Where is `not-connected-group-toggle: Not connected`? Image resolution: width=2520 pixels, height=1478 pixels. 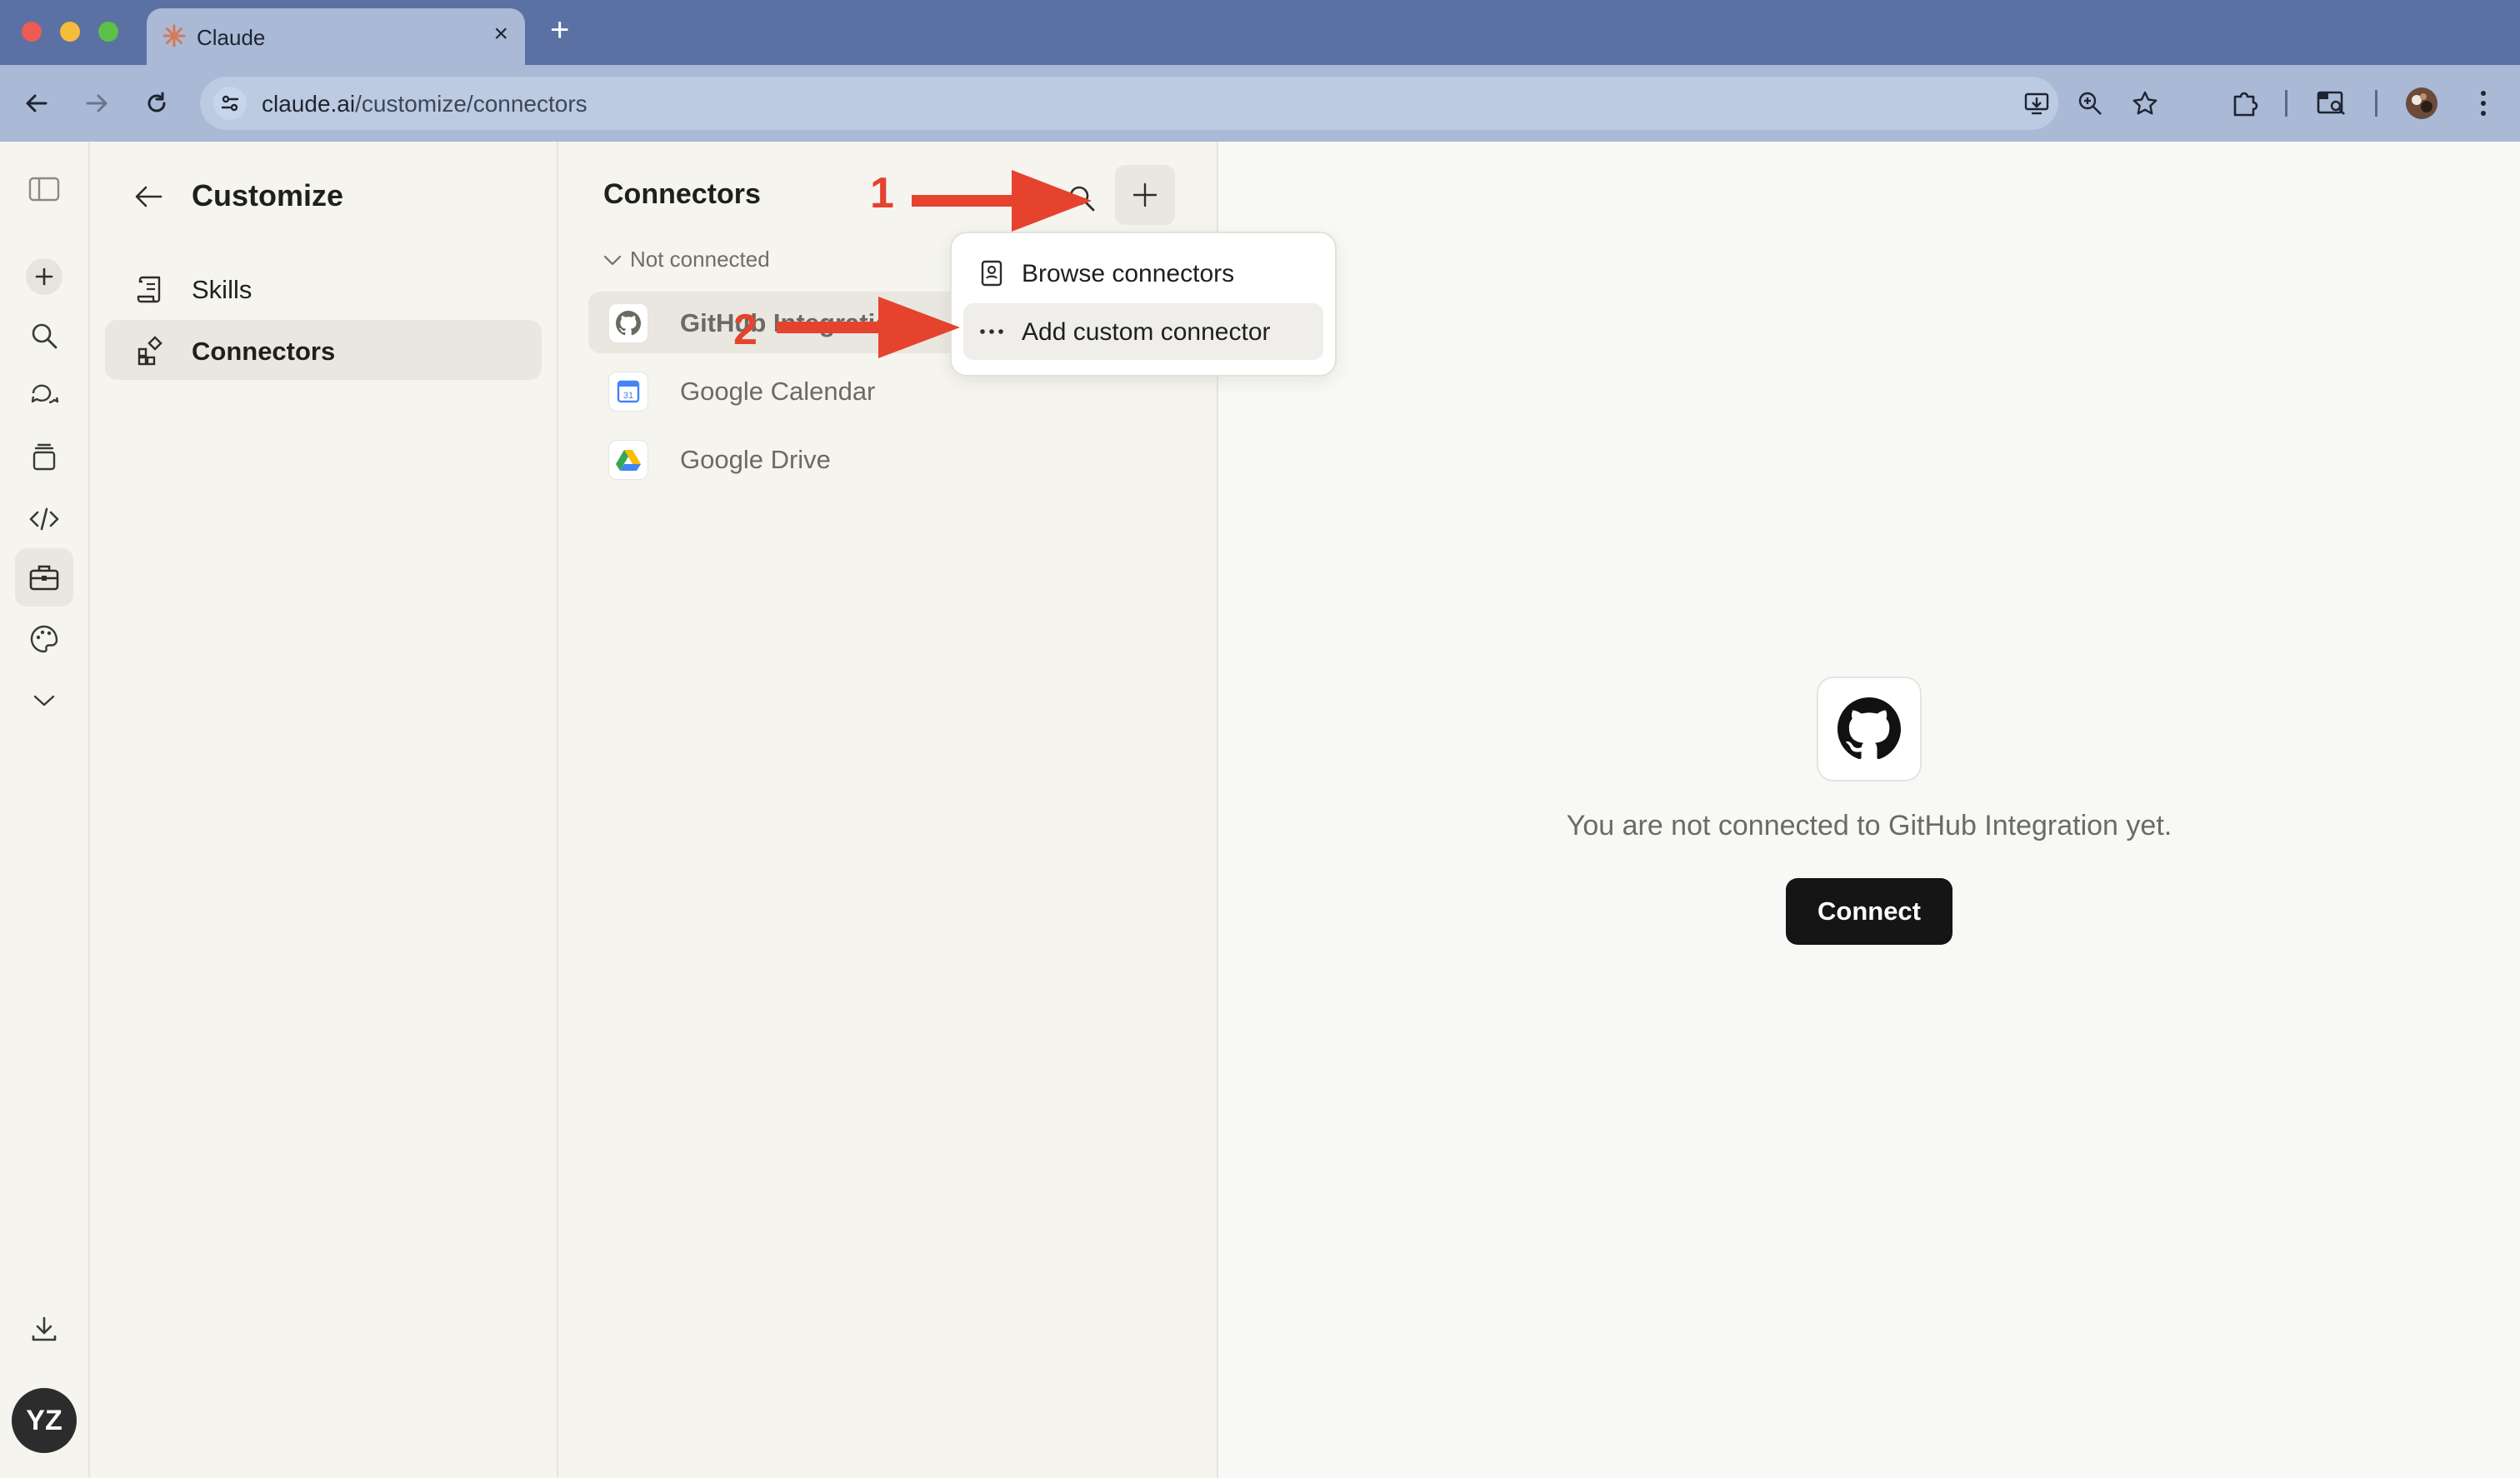
not-connected-group-toggle: Not connected is located at coordinates (686, 259).